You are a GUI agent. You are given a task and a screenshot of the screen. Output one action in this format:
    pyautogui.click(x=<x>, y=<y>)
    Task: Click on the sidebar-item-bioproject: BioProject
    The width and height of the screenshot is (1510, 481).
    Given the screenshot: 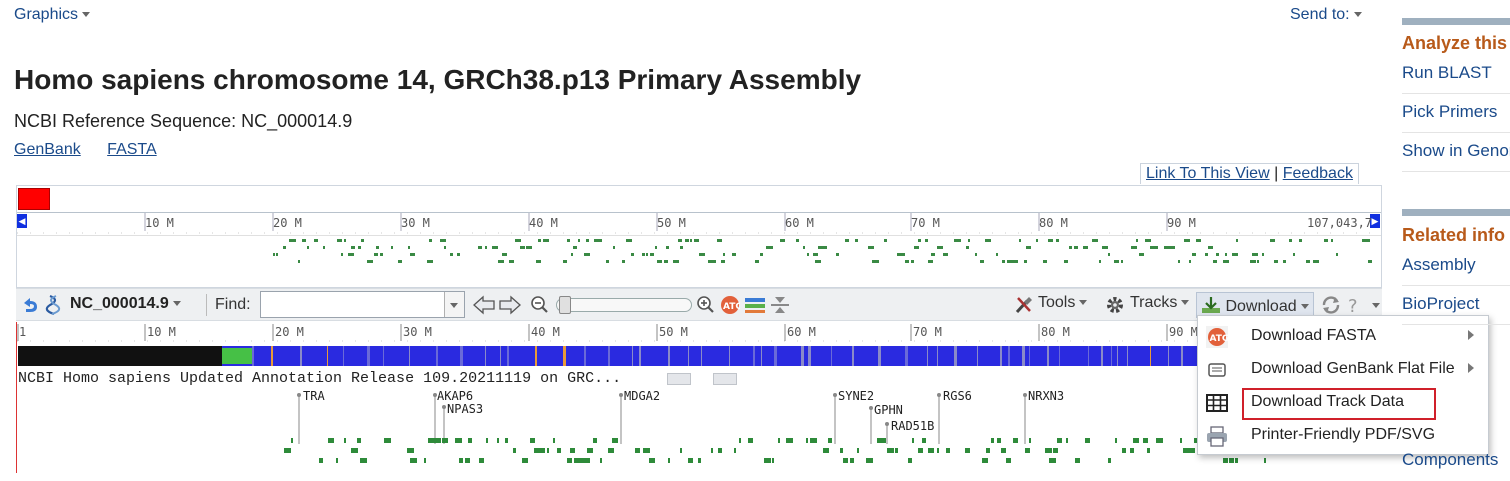 What is the action you would take?
    pyautogui.click(x=1456, y=305)
    